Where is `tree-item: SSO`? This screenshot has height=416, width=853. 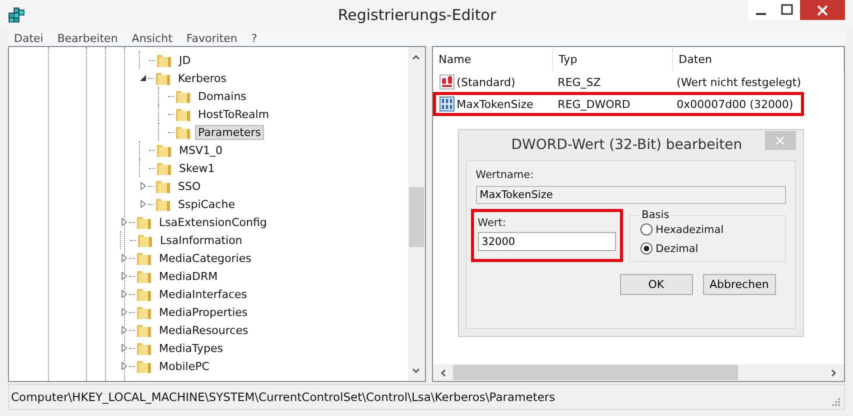
tree-item: SSO is located at coordinates (189, 186).